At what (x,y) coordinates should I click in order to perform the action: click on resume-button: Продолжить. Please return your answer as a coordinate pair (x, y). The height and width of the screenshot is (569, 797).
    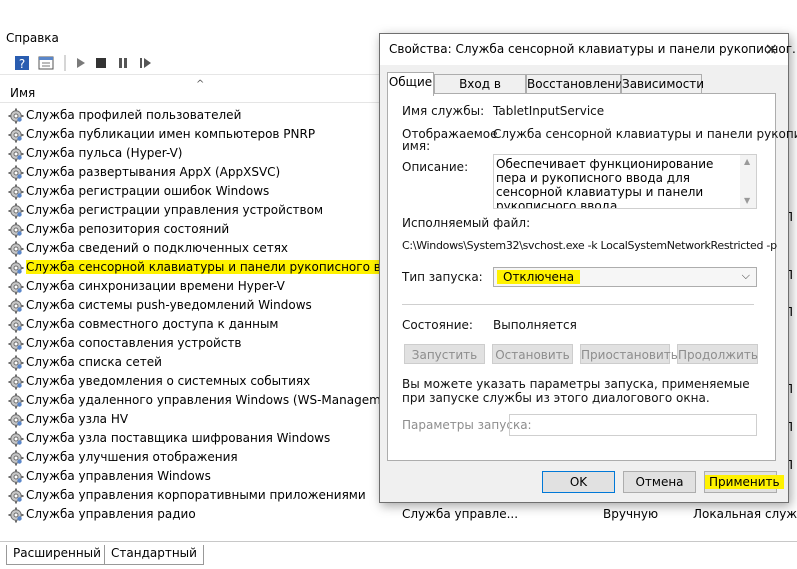
    Looking at the image, I should click on (717, 354).